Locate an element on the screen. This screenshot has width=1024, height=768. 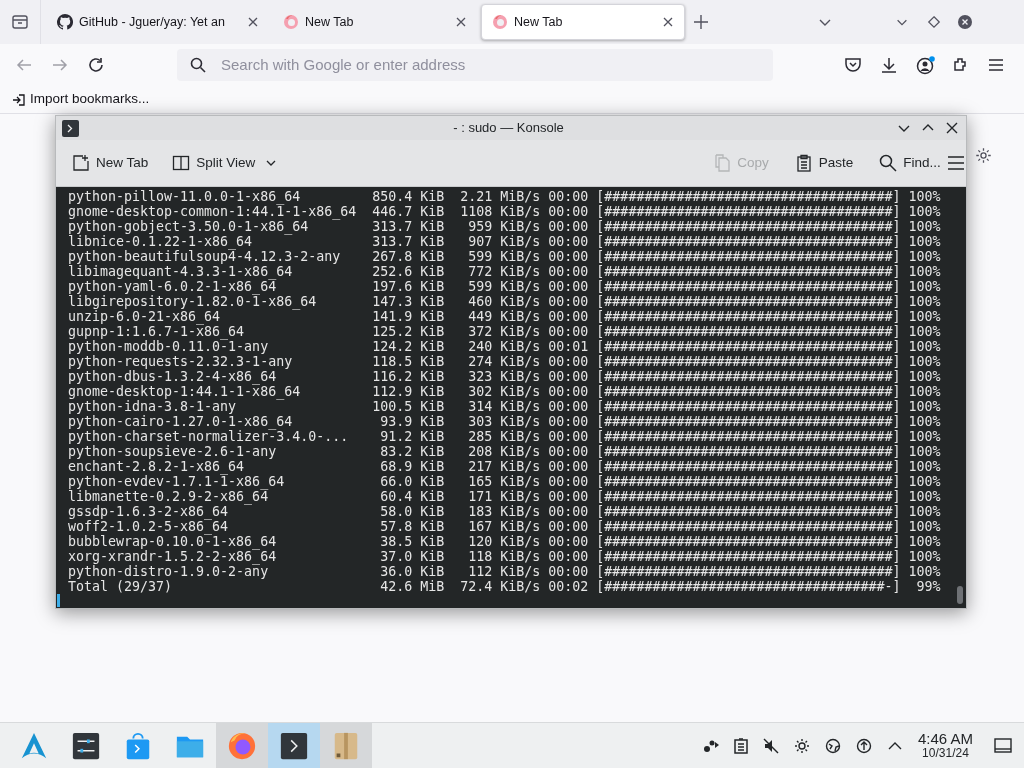
terminal-line: libimagequant-4.3.3-1-x86_64 252.6 KiB 772 KiB/s 00:00 [####################################] 100% is located at coordinates (505, 271).